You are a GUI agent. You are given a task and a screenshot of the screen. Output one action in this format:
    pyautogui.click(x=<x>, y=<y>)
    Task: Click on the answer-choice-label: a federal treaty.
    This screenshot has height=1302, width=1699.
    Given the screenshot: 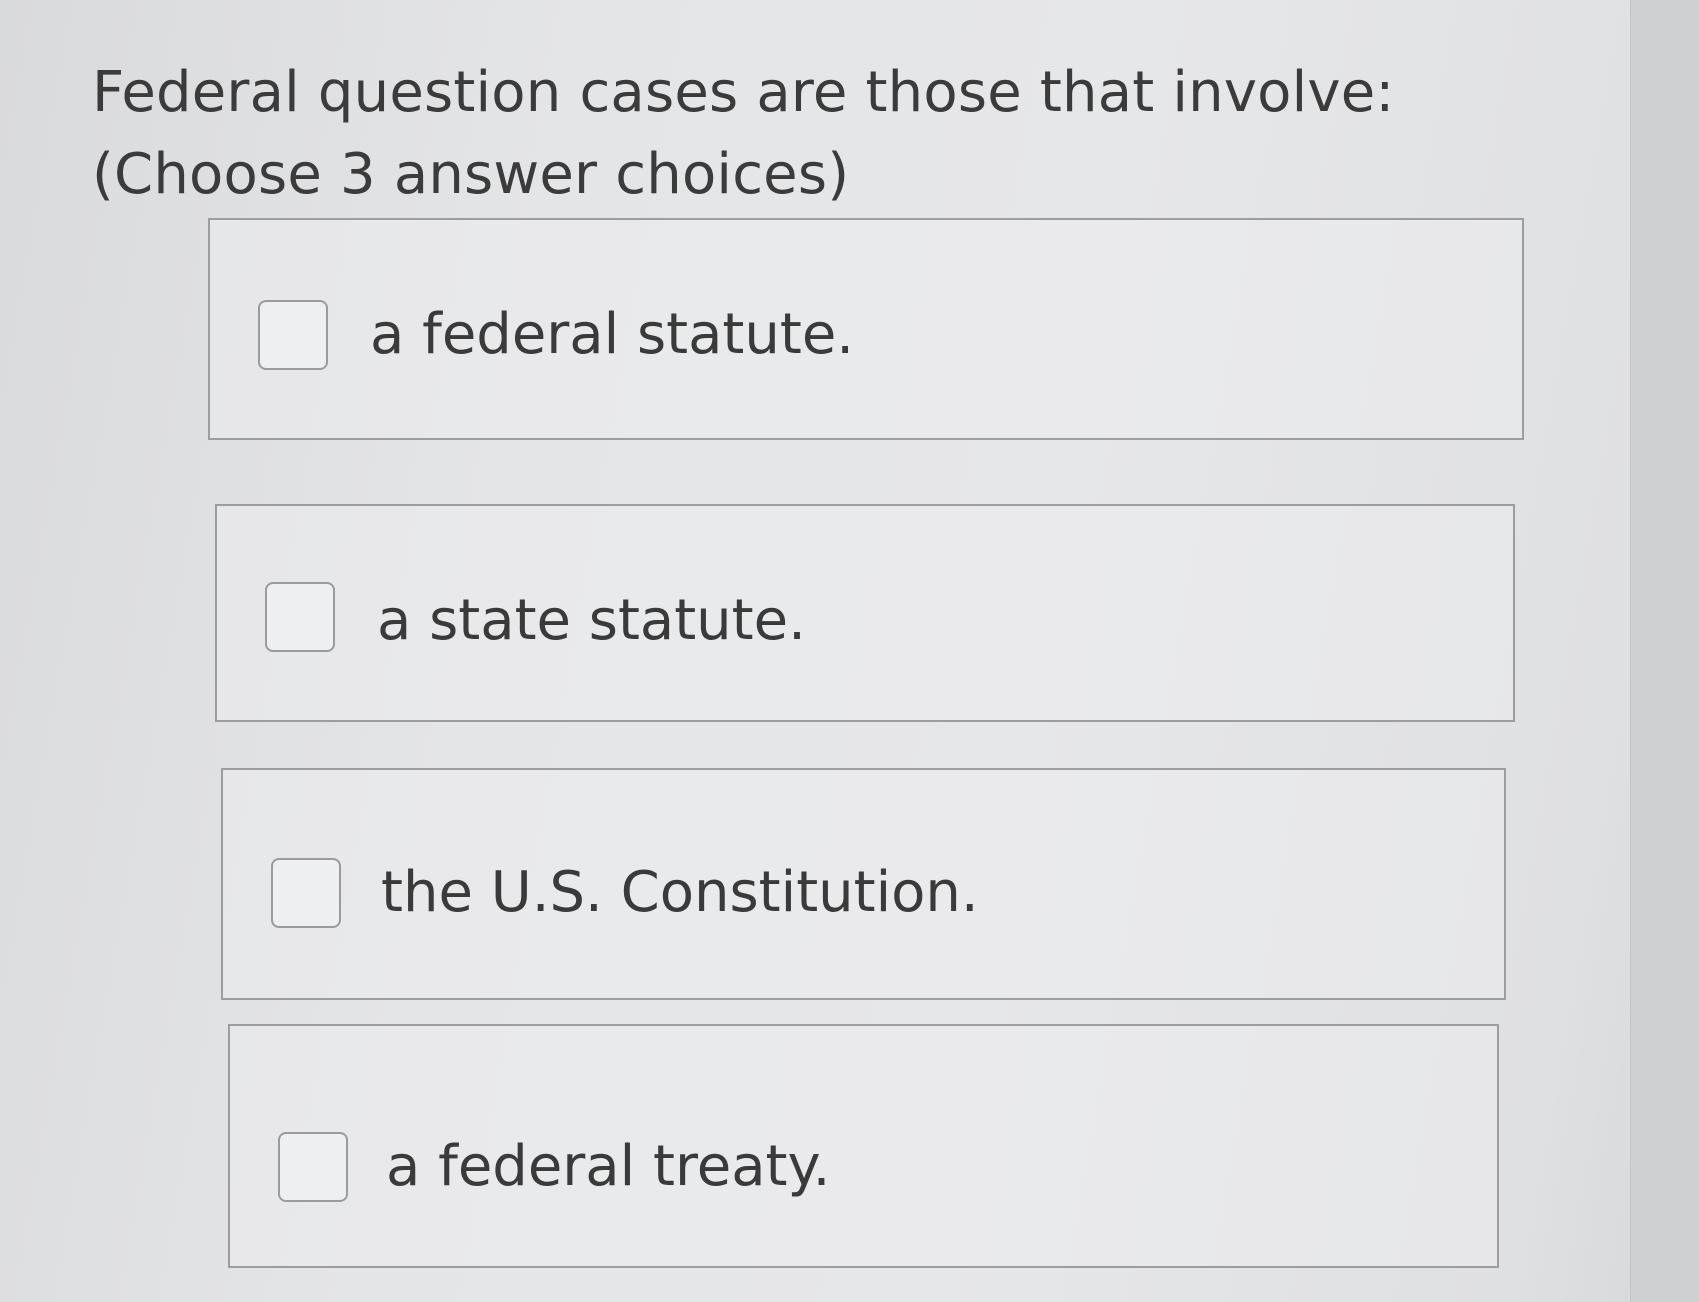 What is the action you would take?
    pyautogui.click(x=608, y=1166)
    